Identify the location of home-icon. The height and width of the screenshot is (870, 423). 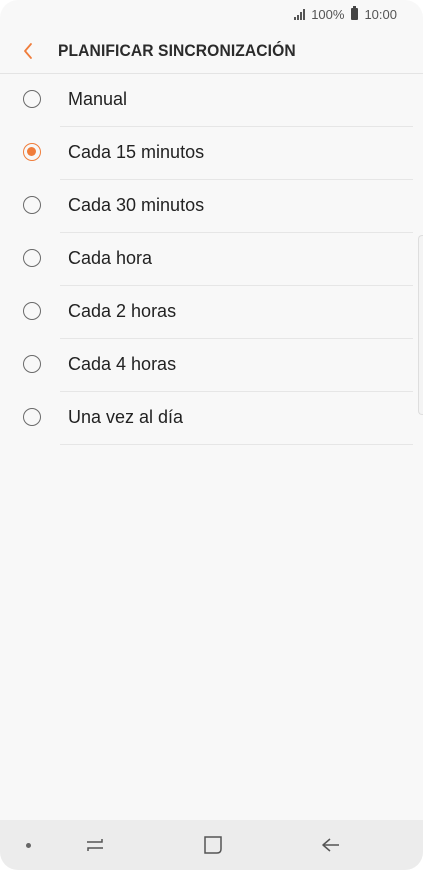
(213, 845).